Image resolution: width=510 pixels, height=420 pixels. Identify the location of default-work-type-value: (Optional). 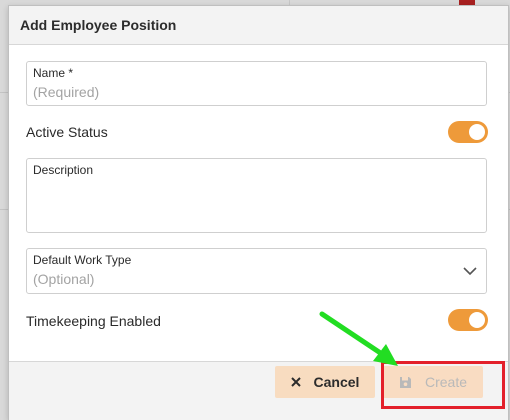
(63, 279).